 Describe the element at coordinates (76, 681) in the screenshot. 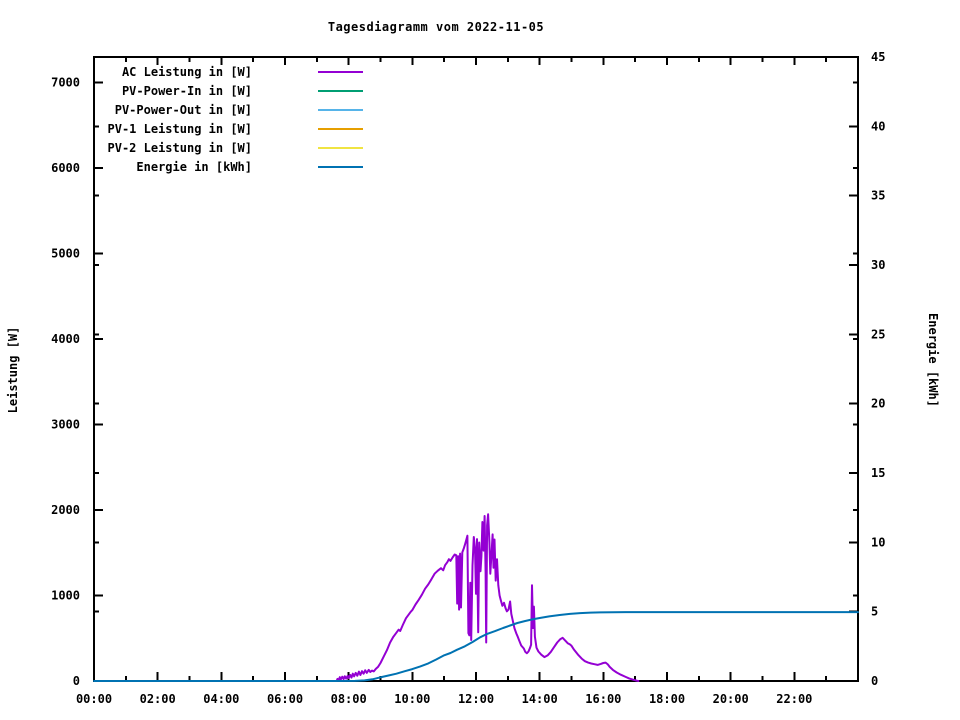

I see `y1-tick-label: 0` at that location.